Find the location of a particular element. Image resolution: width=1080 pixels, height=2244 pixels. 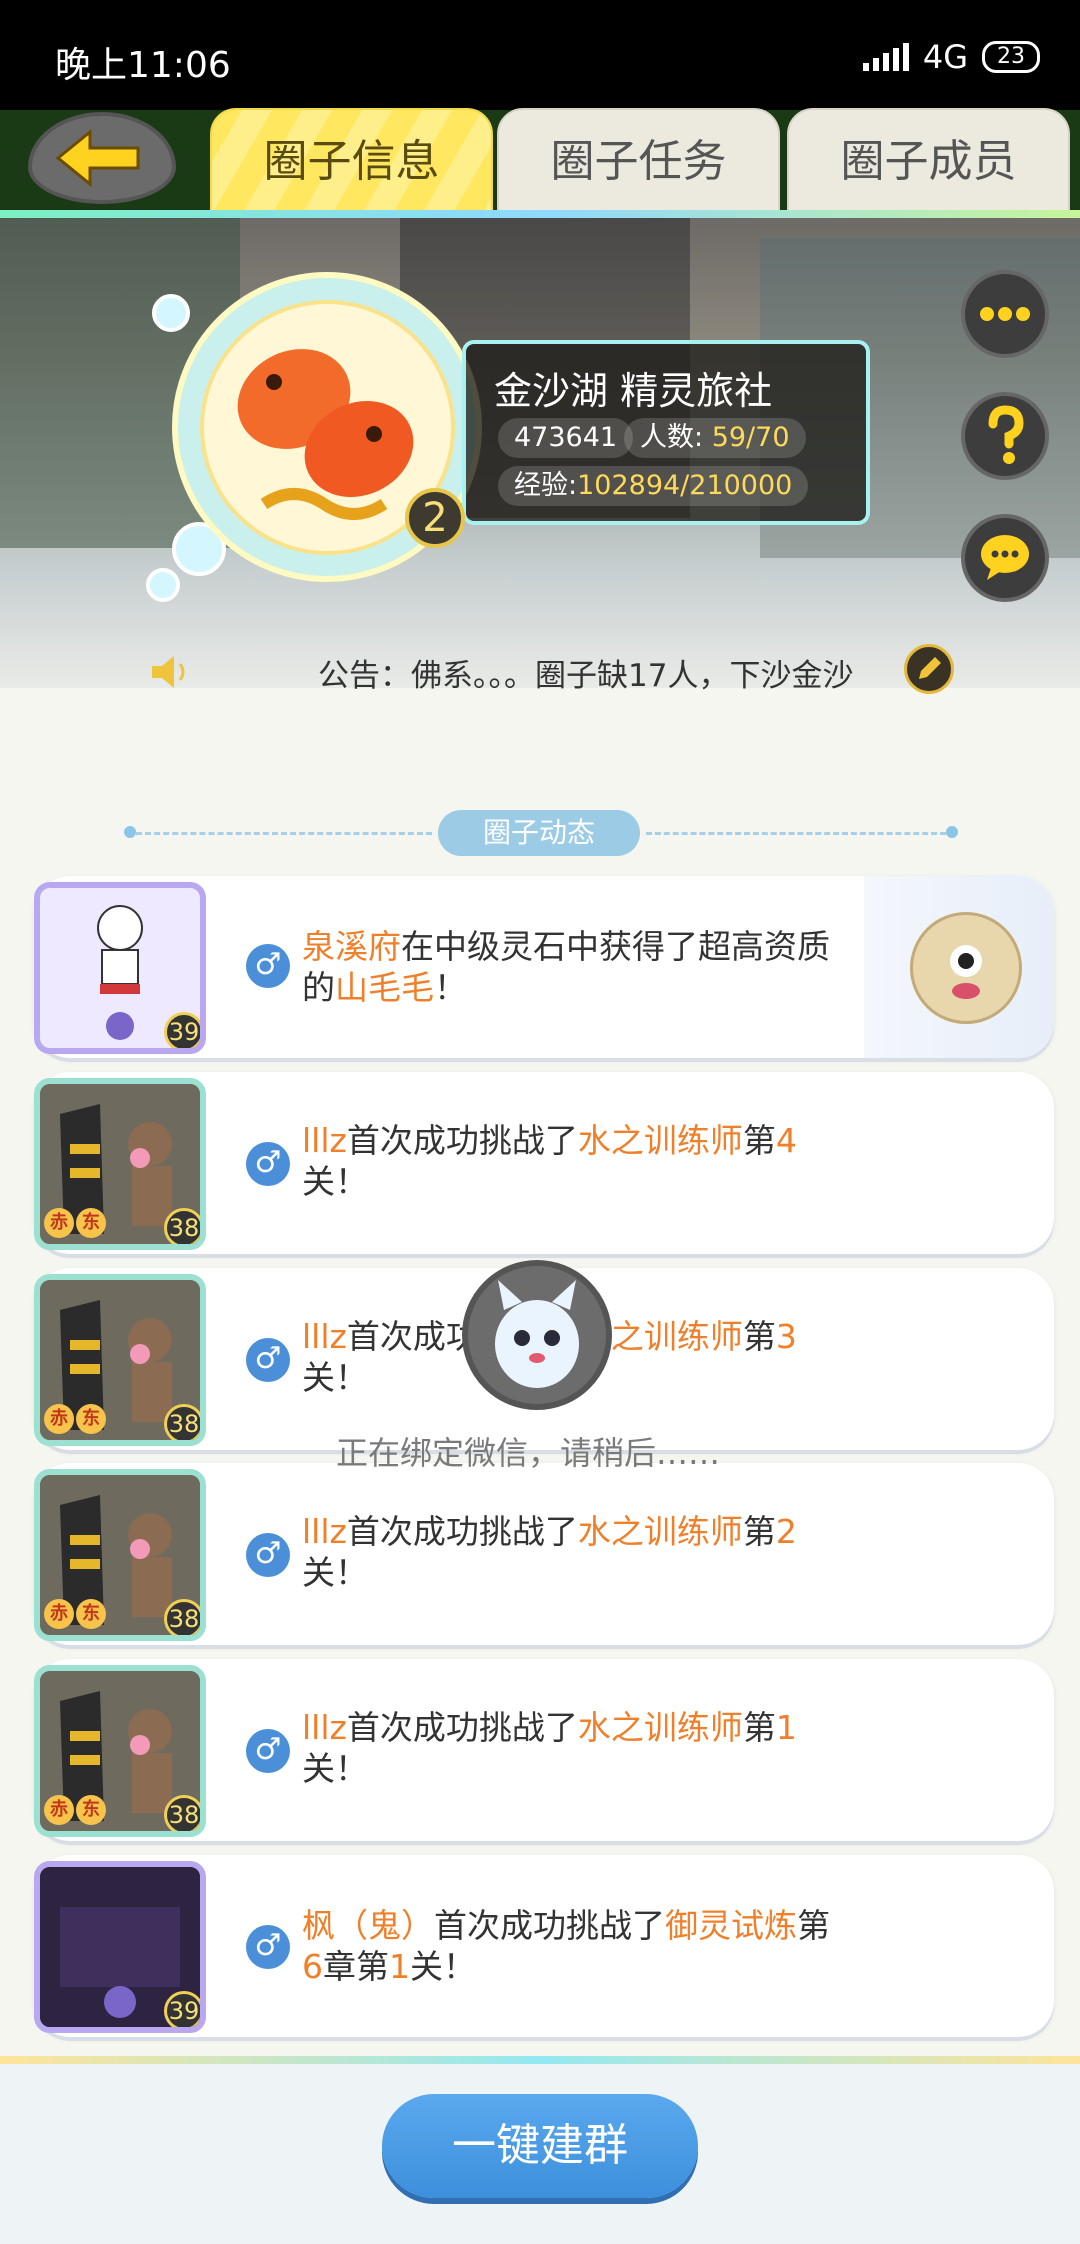

feed-message: lllz首次成功挑战了水之训练师第1 关！ is located at coordinates (572, 1748).